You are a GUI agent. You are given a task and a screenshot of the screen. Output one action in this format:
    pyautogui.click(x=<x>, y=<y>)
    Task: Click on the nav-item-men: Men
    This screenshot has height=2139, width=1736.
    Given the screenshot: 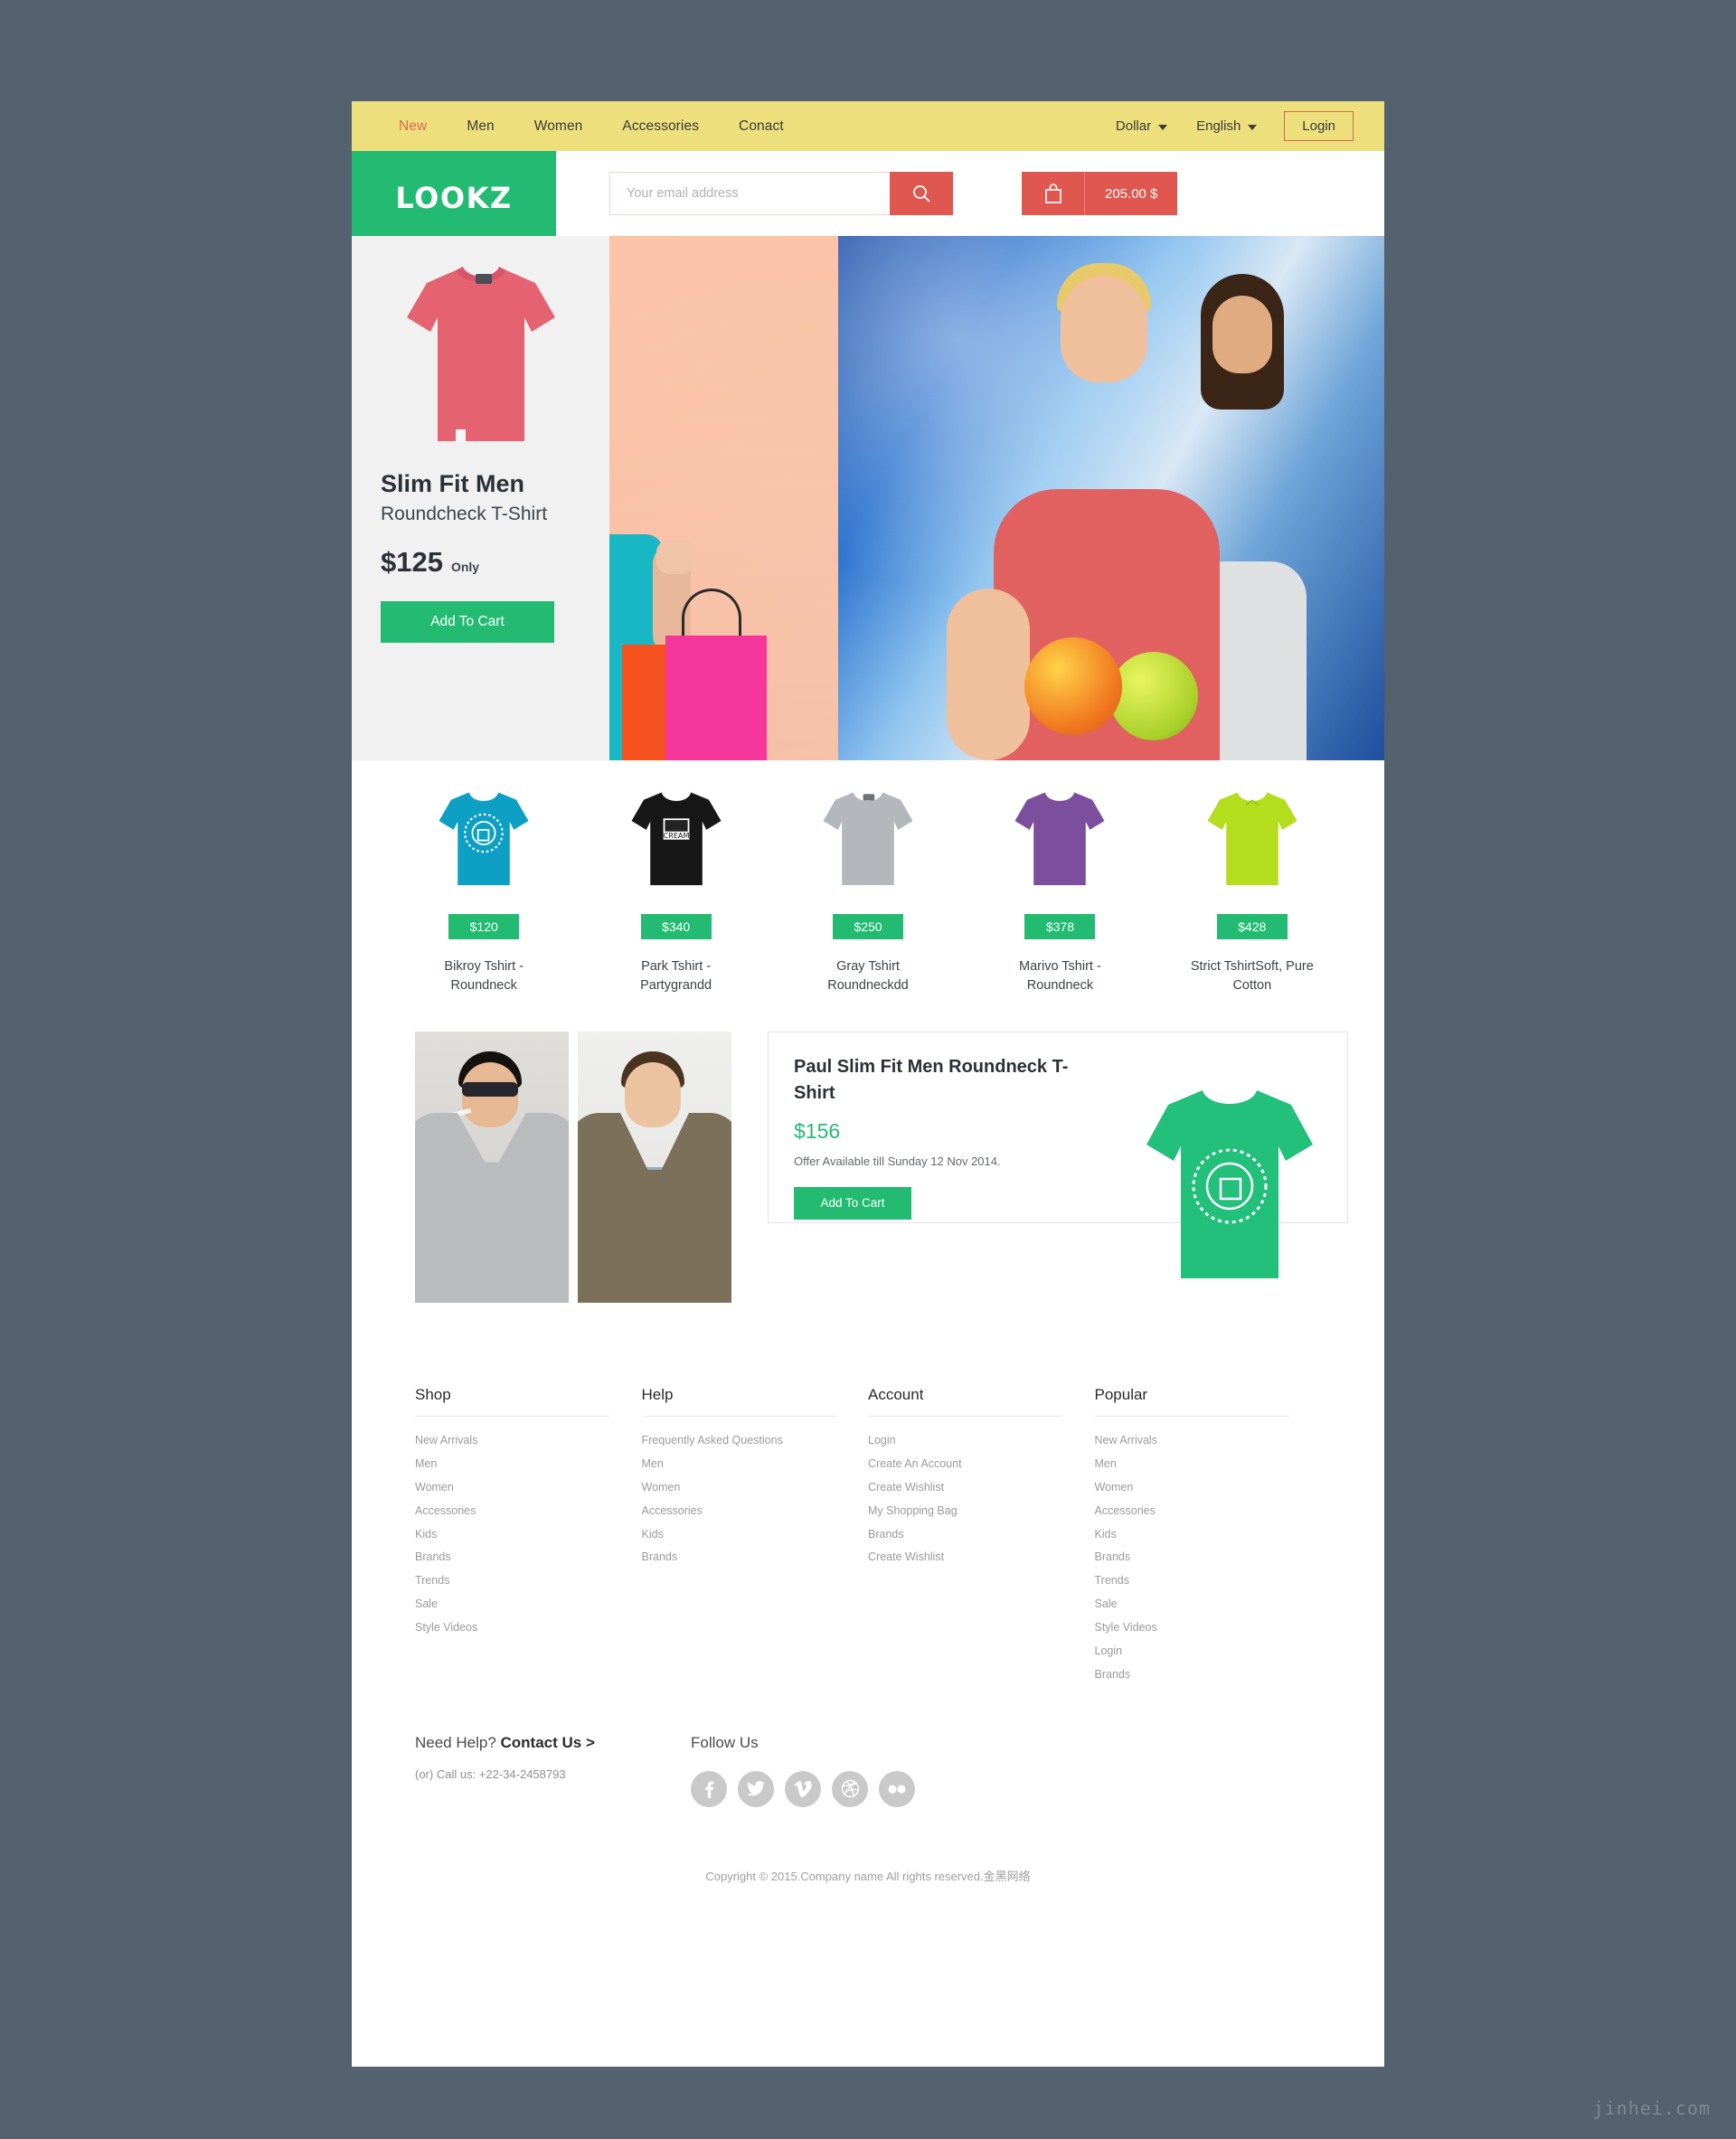 What is the action you would take?
    pyautogui.click(x=480, y=127)
    